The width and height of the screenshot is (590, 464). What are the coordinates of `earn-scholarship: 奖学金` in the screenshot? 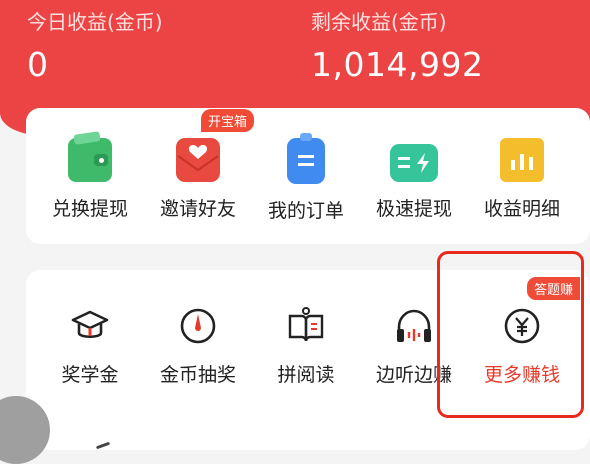 It's located at (90, 346).